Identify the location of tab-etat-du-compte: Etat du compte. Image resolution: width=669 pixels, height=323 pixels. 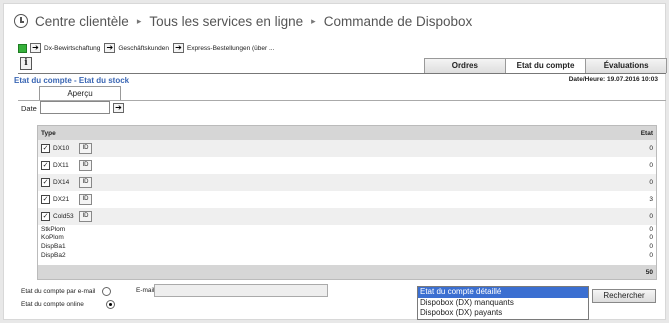
(545, 66).